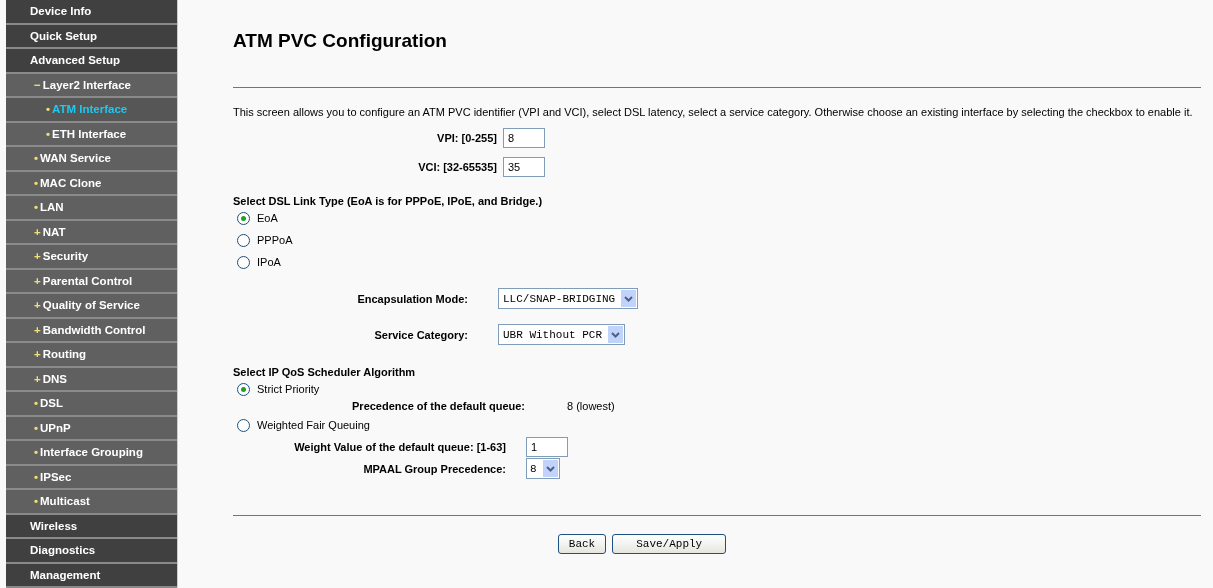 The width and height of the screenshot is (1213, 588). Describe the element at coordinates (91, 502) in the screenshot. I see `sidebar-item: • Multicast` at that location.